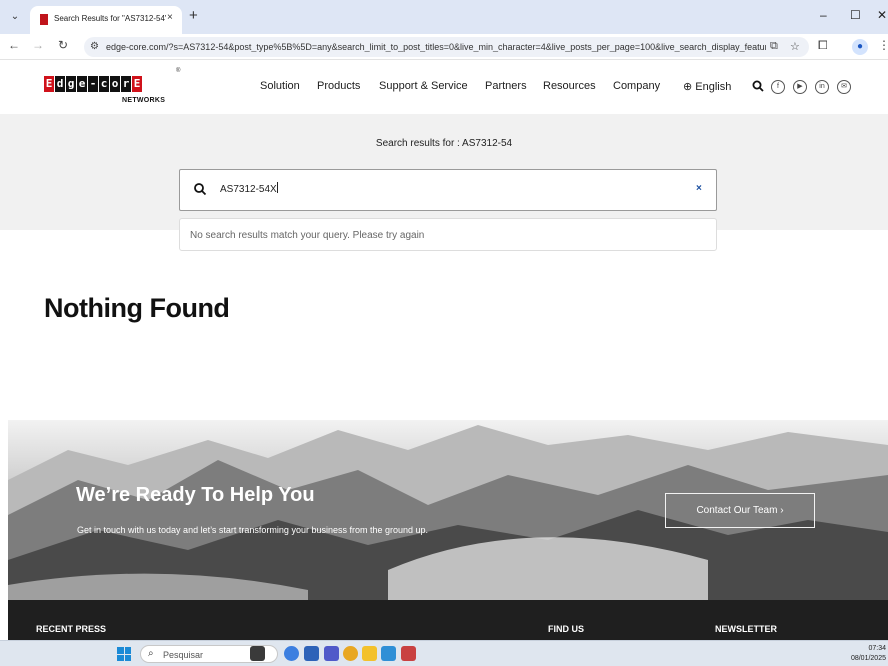  Describe the element at coordinates (291, 653) in the screenshot. I see `copilot-app-icon` at that location.